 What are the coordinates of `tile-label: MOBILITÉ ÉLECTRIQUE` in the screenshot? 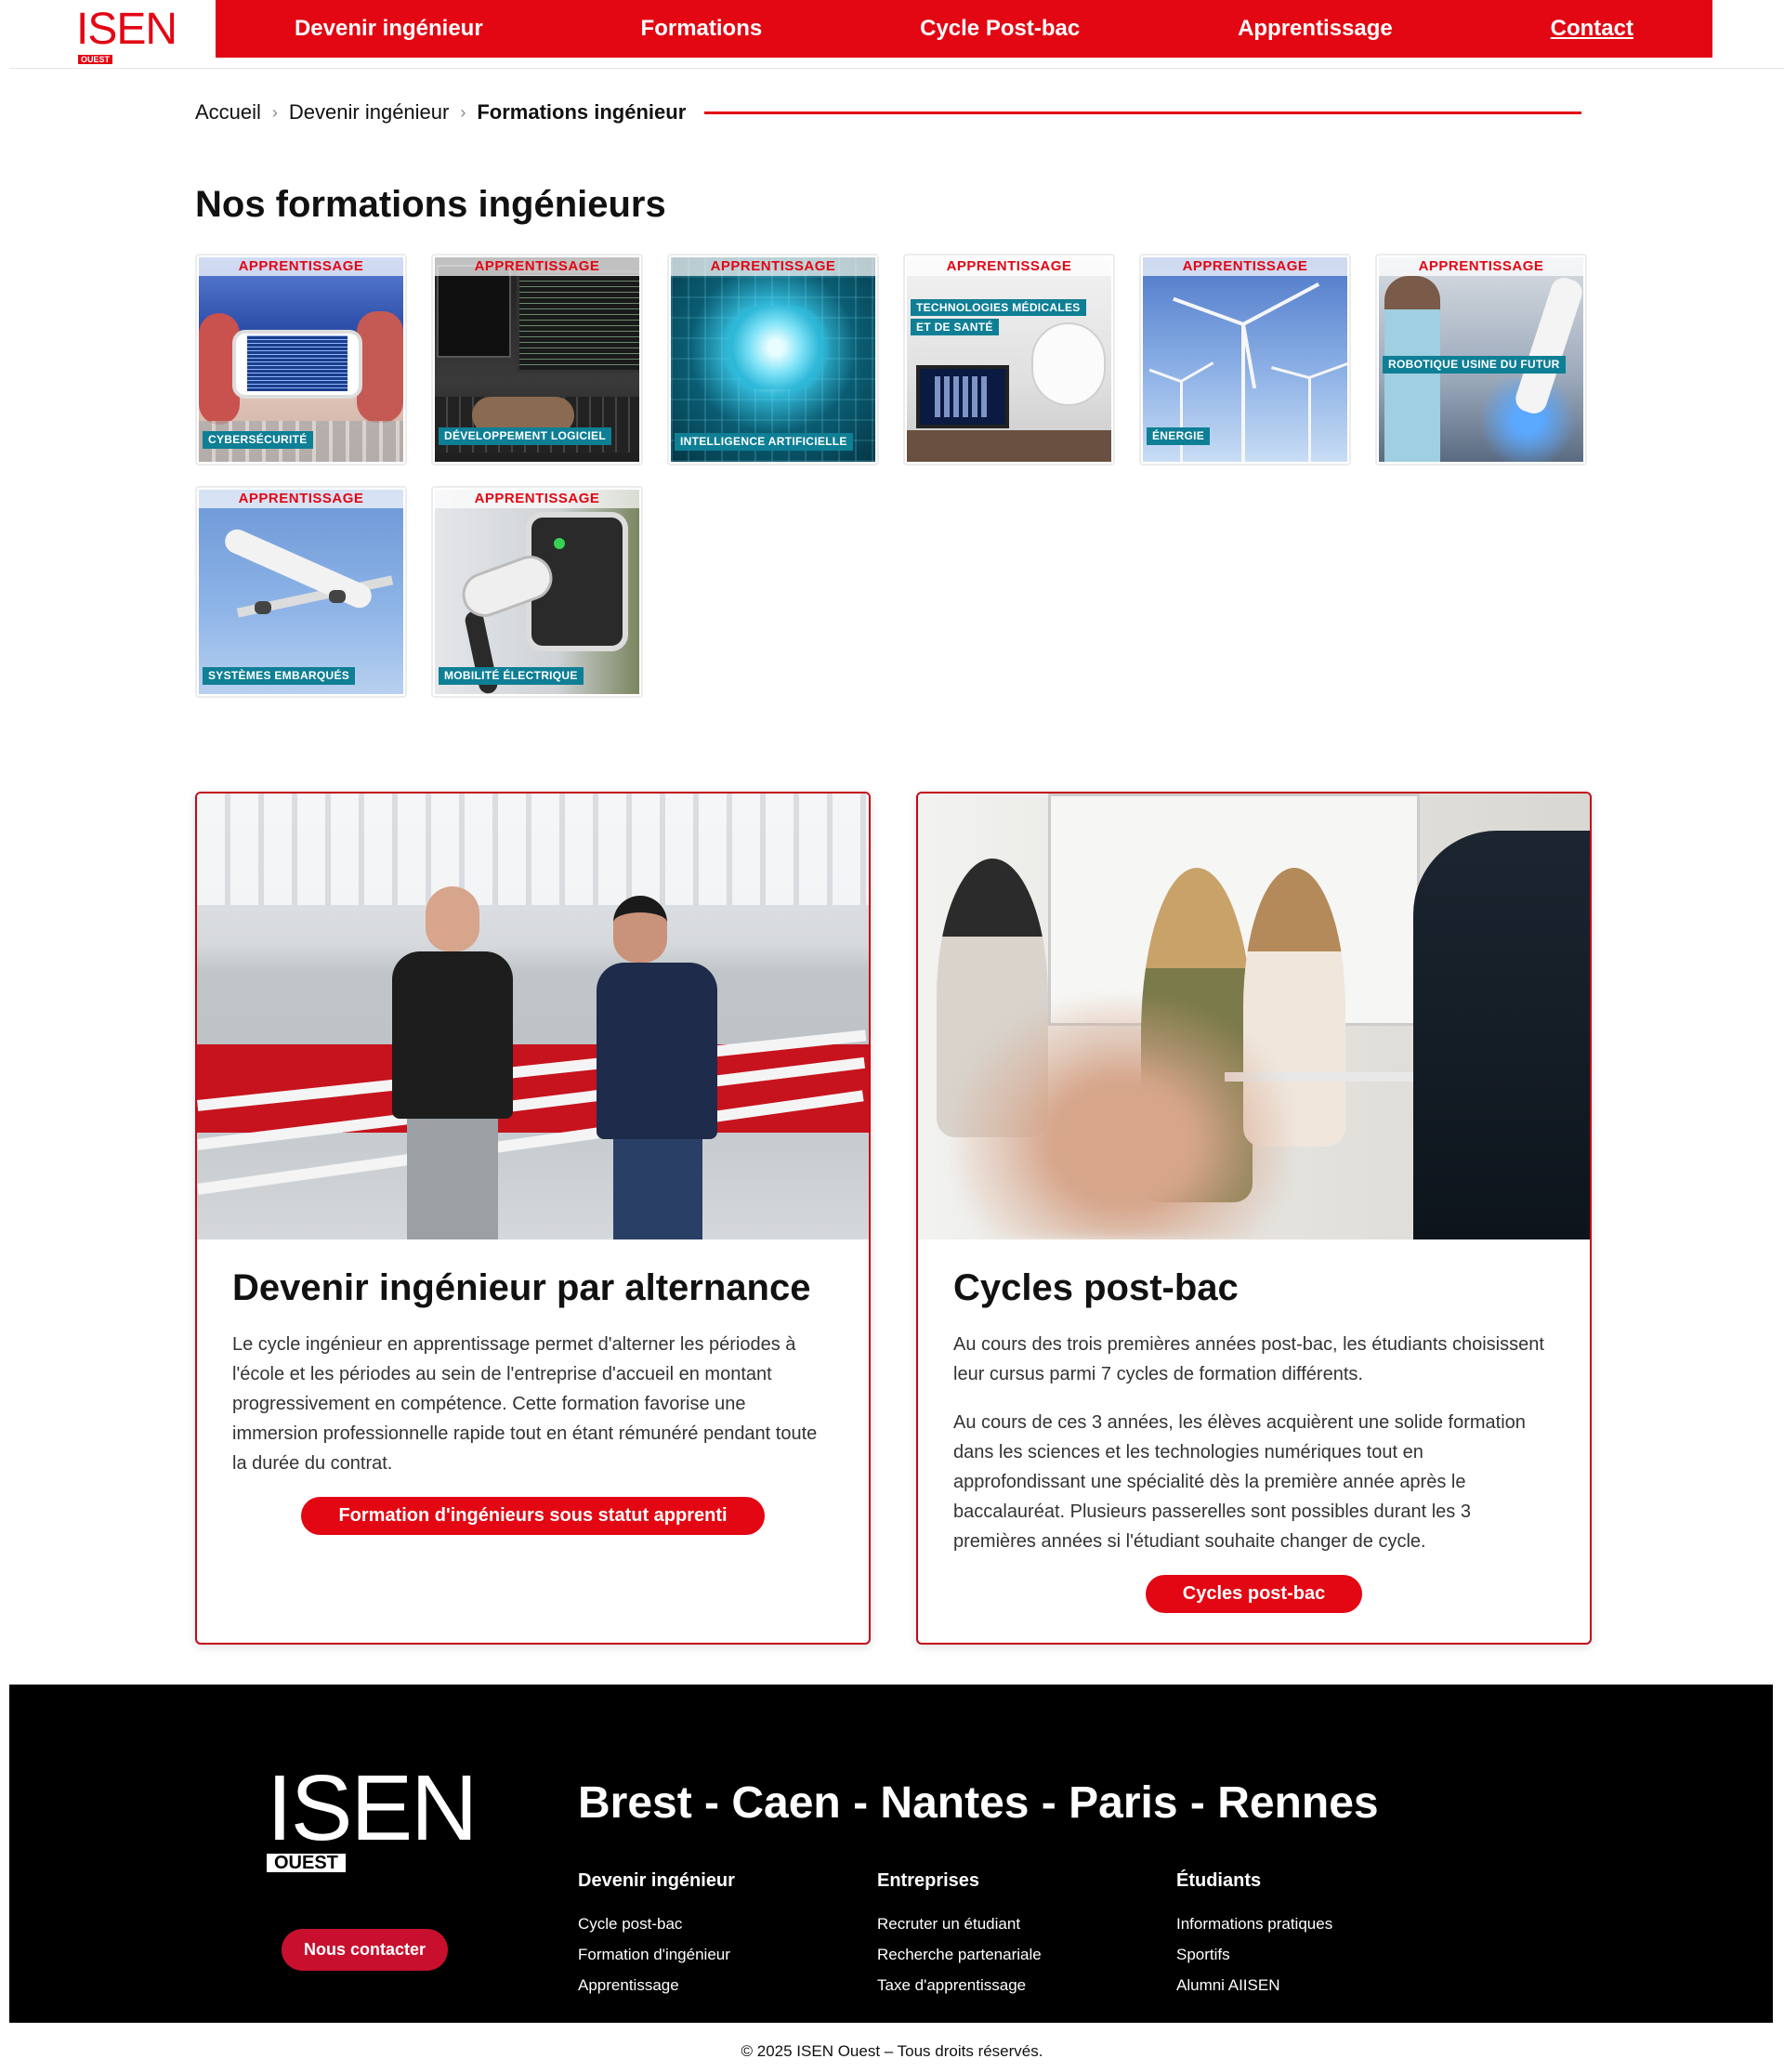 It's located at (512, 676).